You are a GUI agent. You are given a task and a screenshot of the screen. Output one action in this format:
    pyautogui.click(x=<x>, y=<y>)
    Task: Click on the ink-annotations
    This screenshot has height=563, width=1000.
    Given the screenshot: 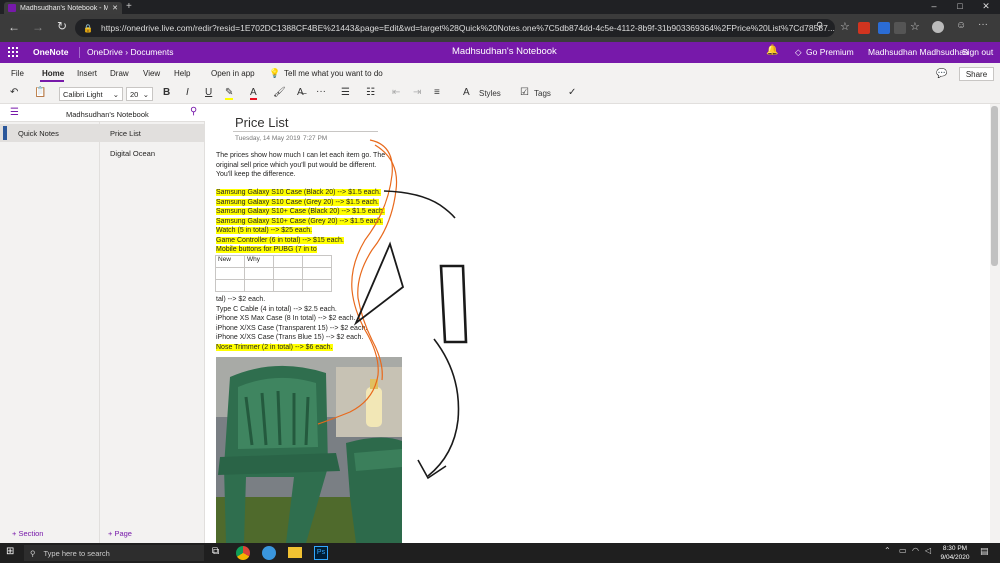 What is the action you would take?
    pyautogui.click(x=392, y=309)
    